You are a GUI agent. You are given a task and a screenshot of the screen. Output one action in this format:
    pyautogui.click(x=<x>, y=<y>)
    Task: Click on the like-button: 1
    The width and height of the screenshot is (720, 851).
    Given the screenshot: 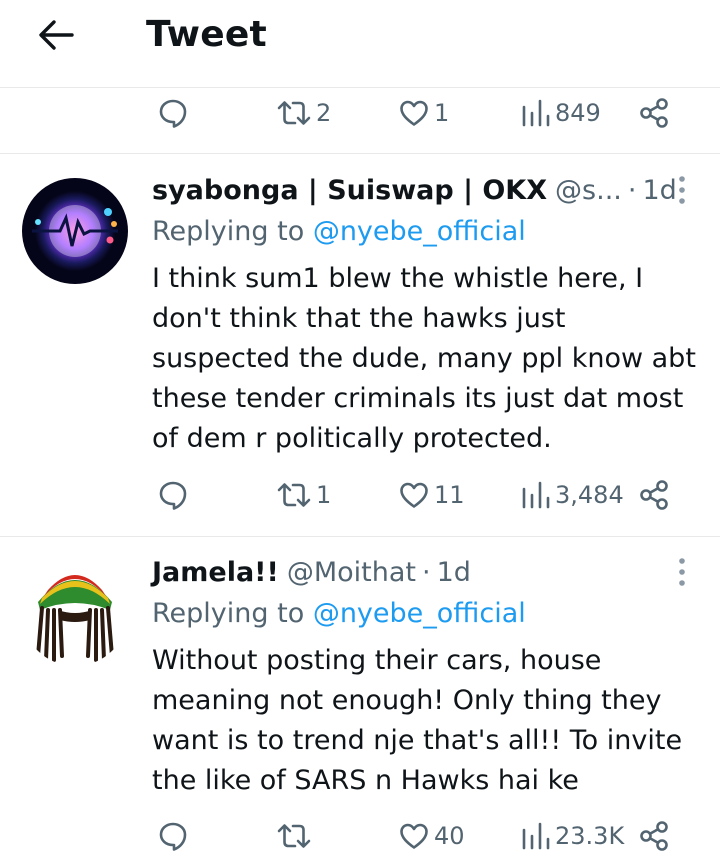 What is the action you would take?
    pyautogui.click(x=423, y=113)
    